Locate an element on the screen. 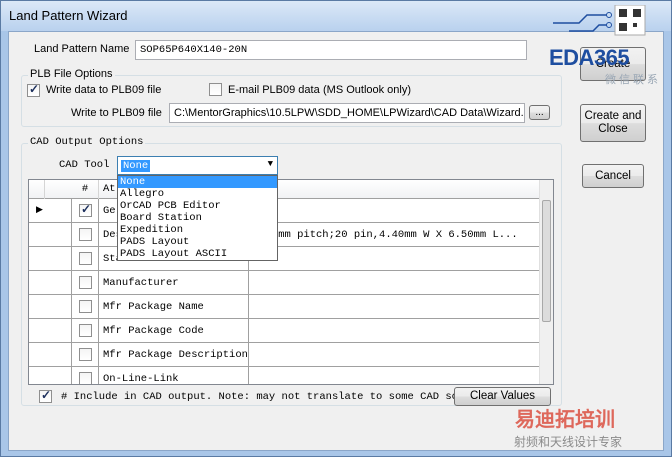 The height and width of the screenshot is (457, 672). cad-group-title: CAD Output Options is located at coordinates (87, 142).